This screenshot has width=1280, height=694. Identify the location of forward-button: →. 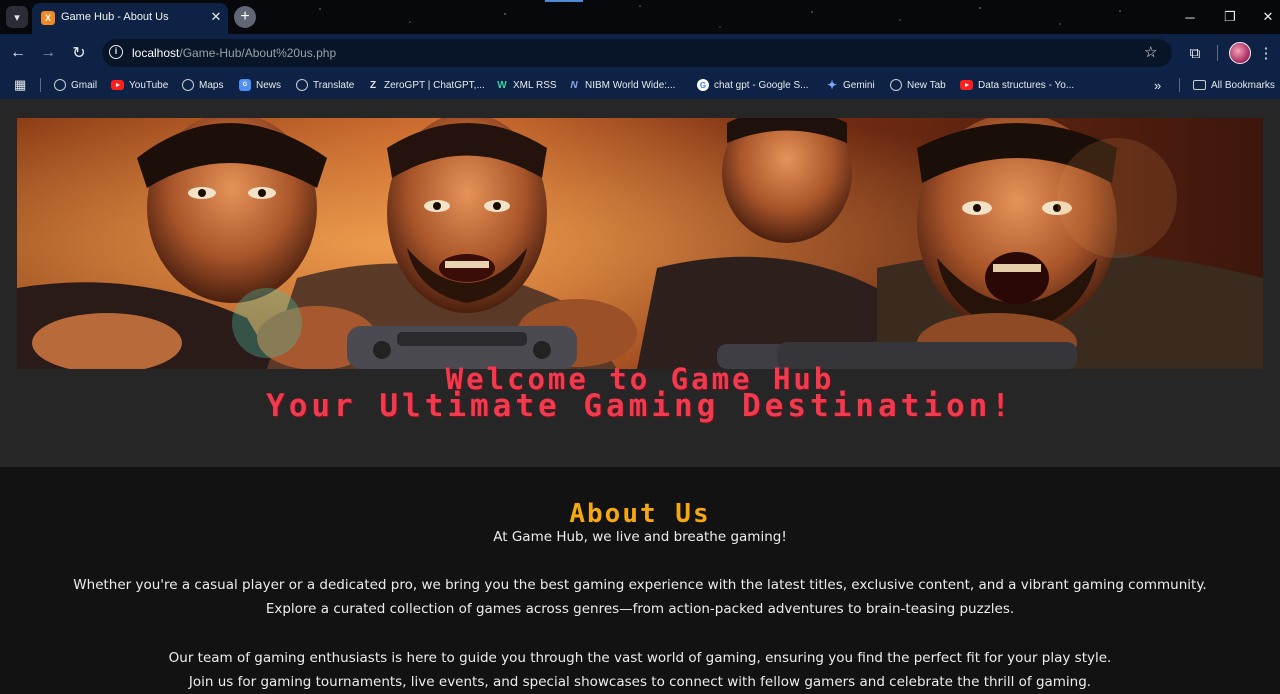
(48, 53).